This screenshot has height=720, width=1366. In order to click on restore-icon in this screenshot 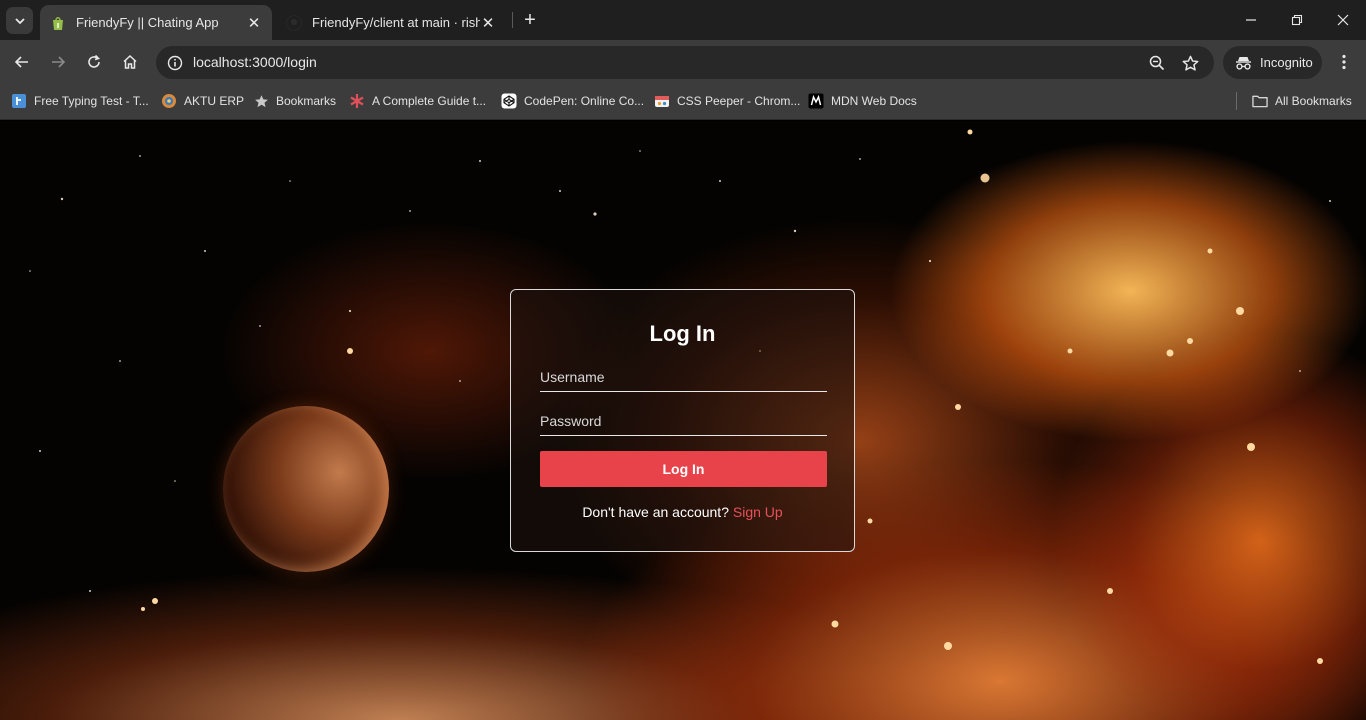, I will do `click(1297, 20)`.